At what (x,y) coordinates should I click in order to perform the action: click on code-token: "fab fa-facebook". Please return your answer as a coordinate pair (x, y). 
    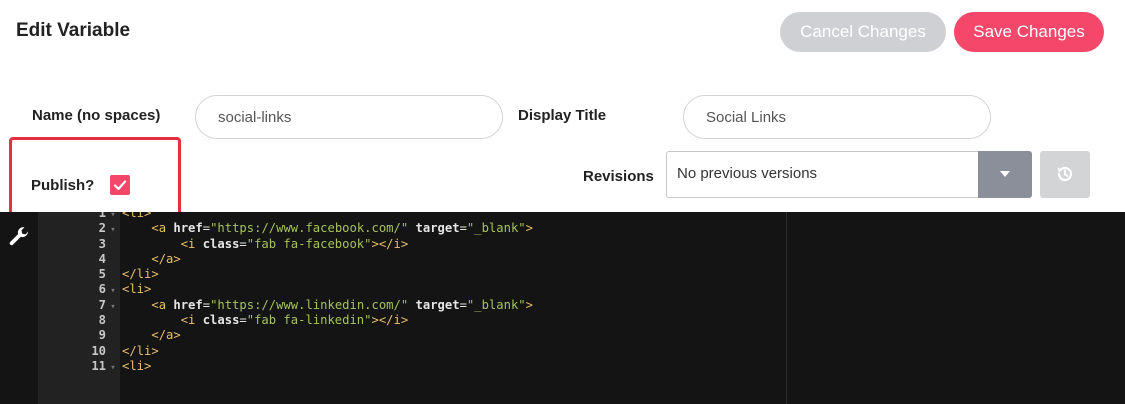
    Looking at the image, I should click on (309, 243).